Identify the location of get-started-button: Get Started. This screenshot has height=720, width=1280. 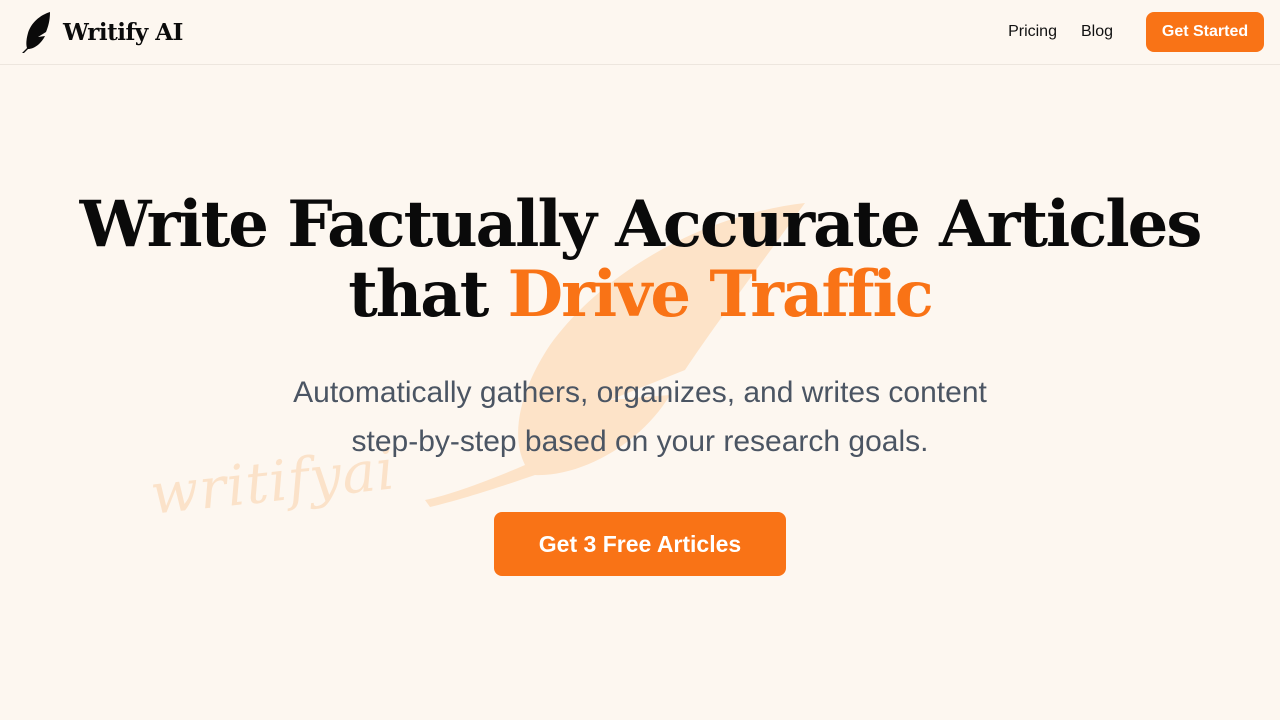
(1205, 32).